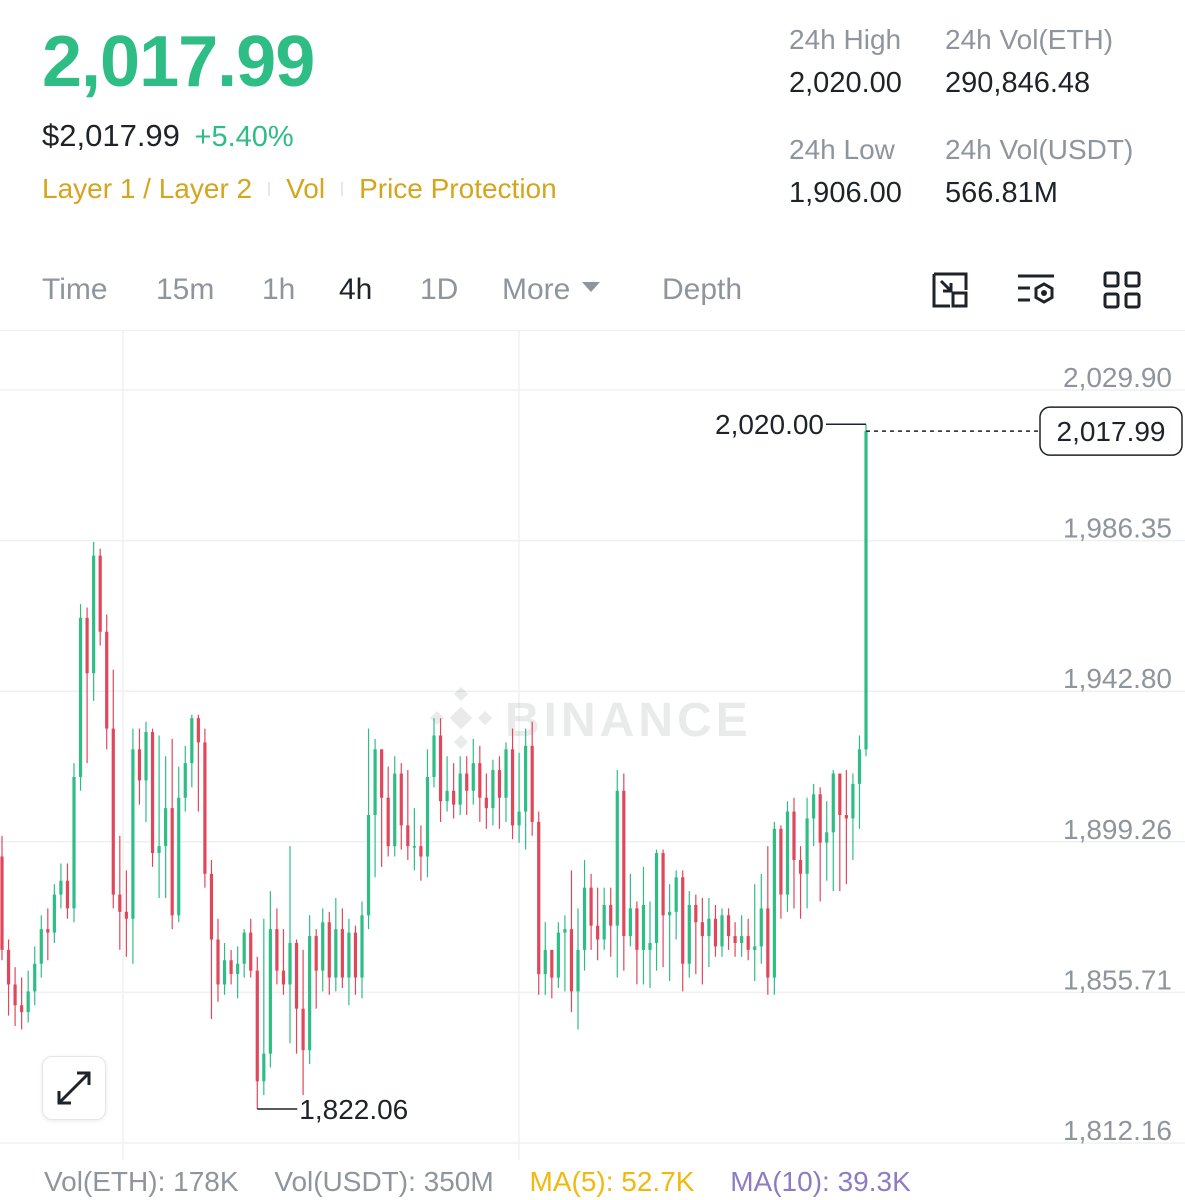 The height and width of the screenshot is (1200, 1185). Describe the element at coordinates (75, 290) in the screenshot. I see `tab-time: Time` at that location.